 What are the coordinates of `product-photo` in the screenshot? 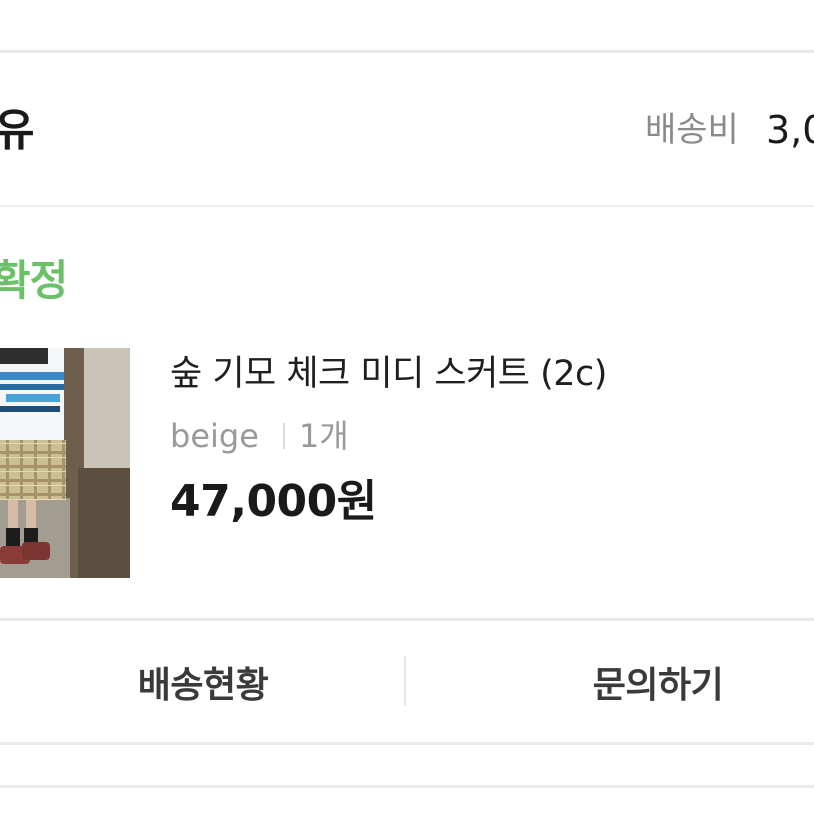 It's located at (65, 463).